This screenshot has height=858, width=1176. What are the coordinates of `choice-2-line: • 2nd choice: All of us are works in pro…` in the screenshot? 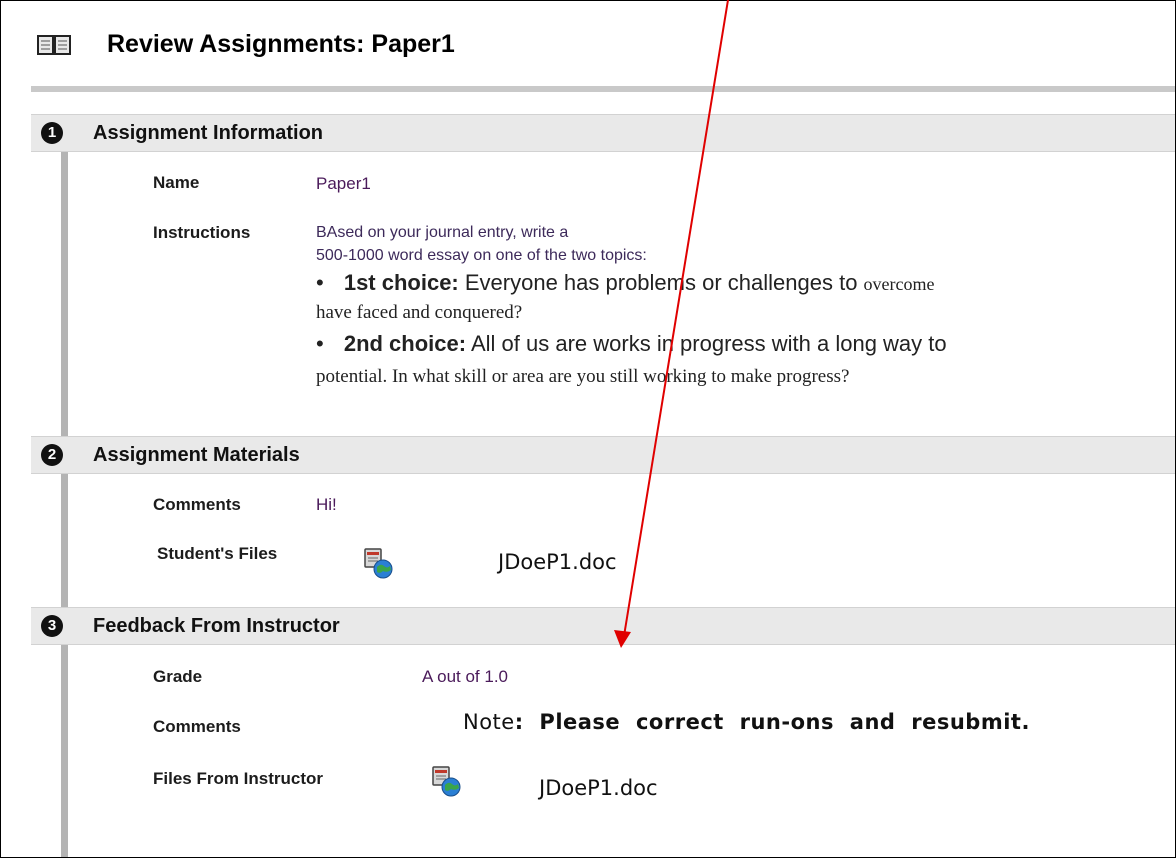 It's located at (631, 344).